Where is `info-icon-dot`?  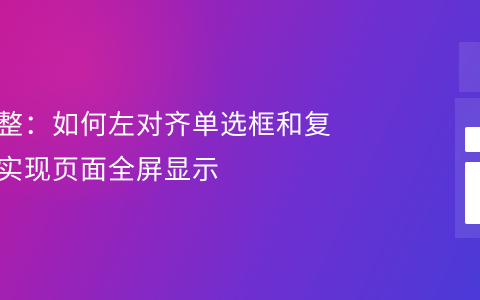 info-icon-dot is located at coordinates (472, 139).